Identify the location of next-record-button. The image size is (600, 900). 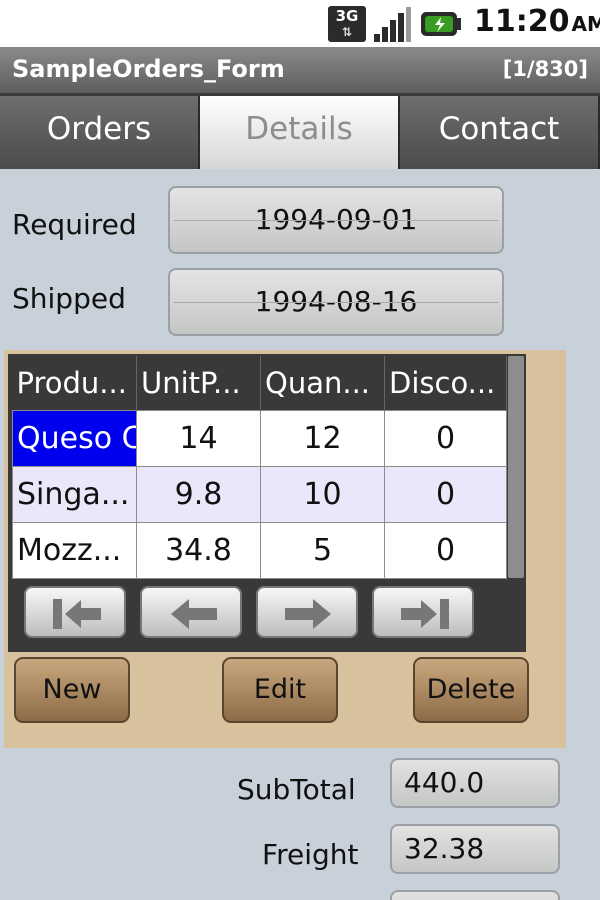
(307, 612).